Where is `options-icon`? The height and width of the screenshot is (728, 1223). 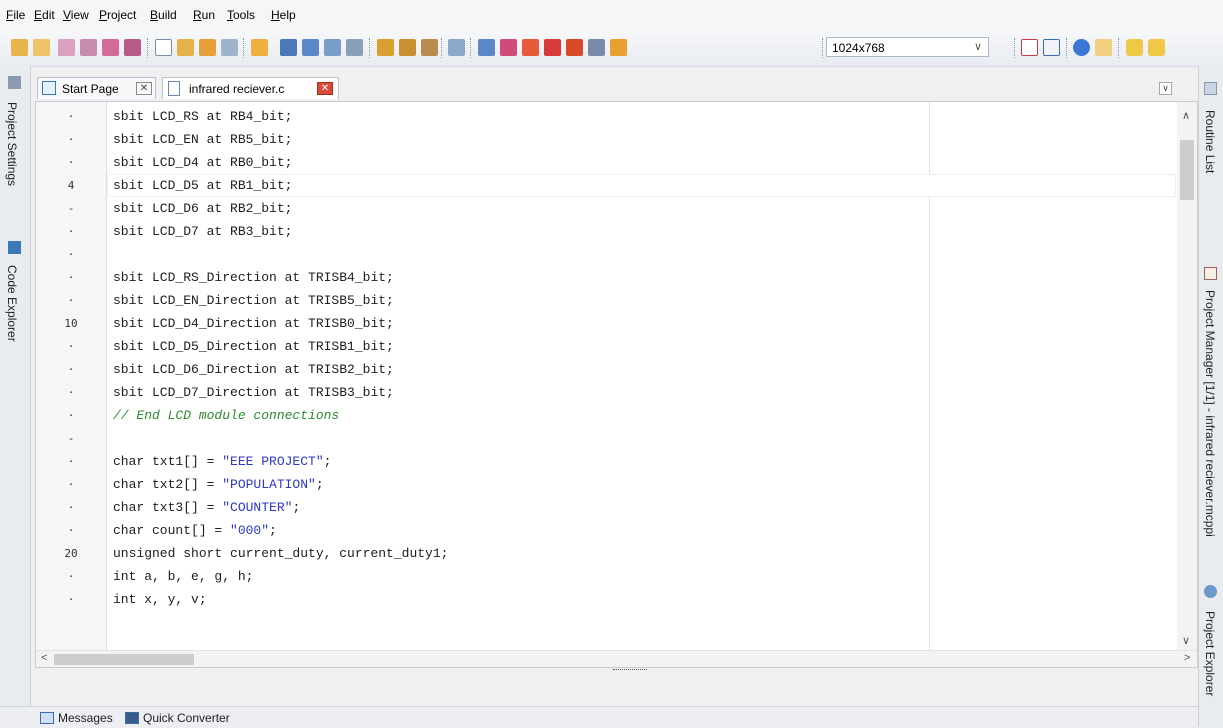 options-icon is located at coordinates (486, 47).